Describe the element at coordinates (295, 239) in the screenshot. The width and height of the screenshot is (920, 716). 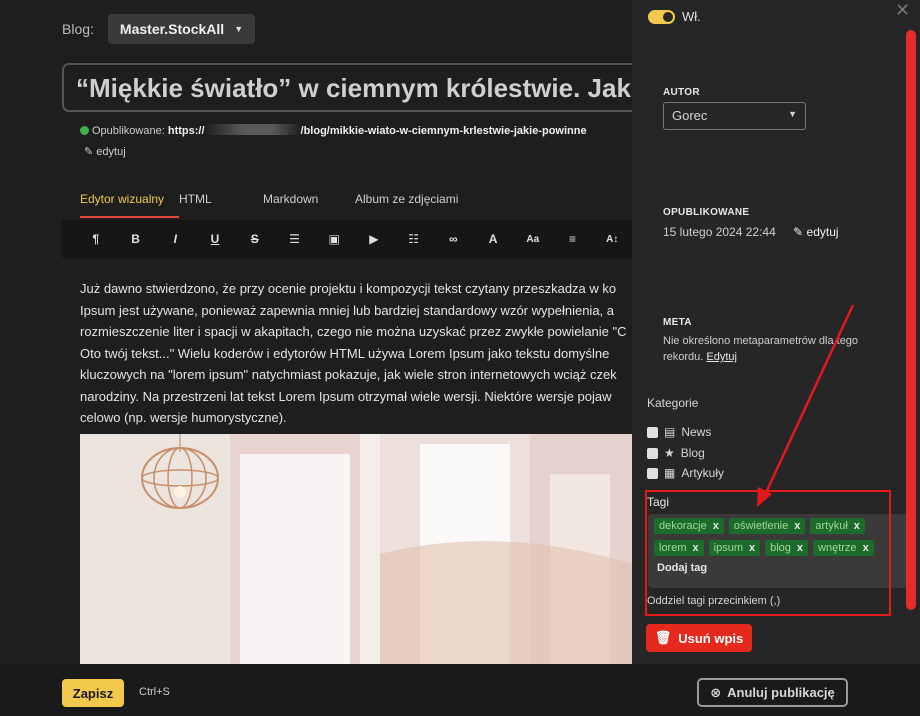
I see `list-icon: ☰` at that location.